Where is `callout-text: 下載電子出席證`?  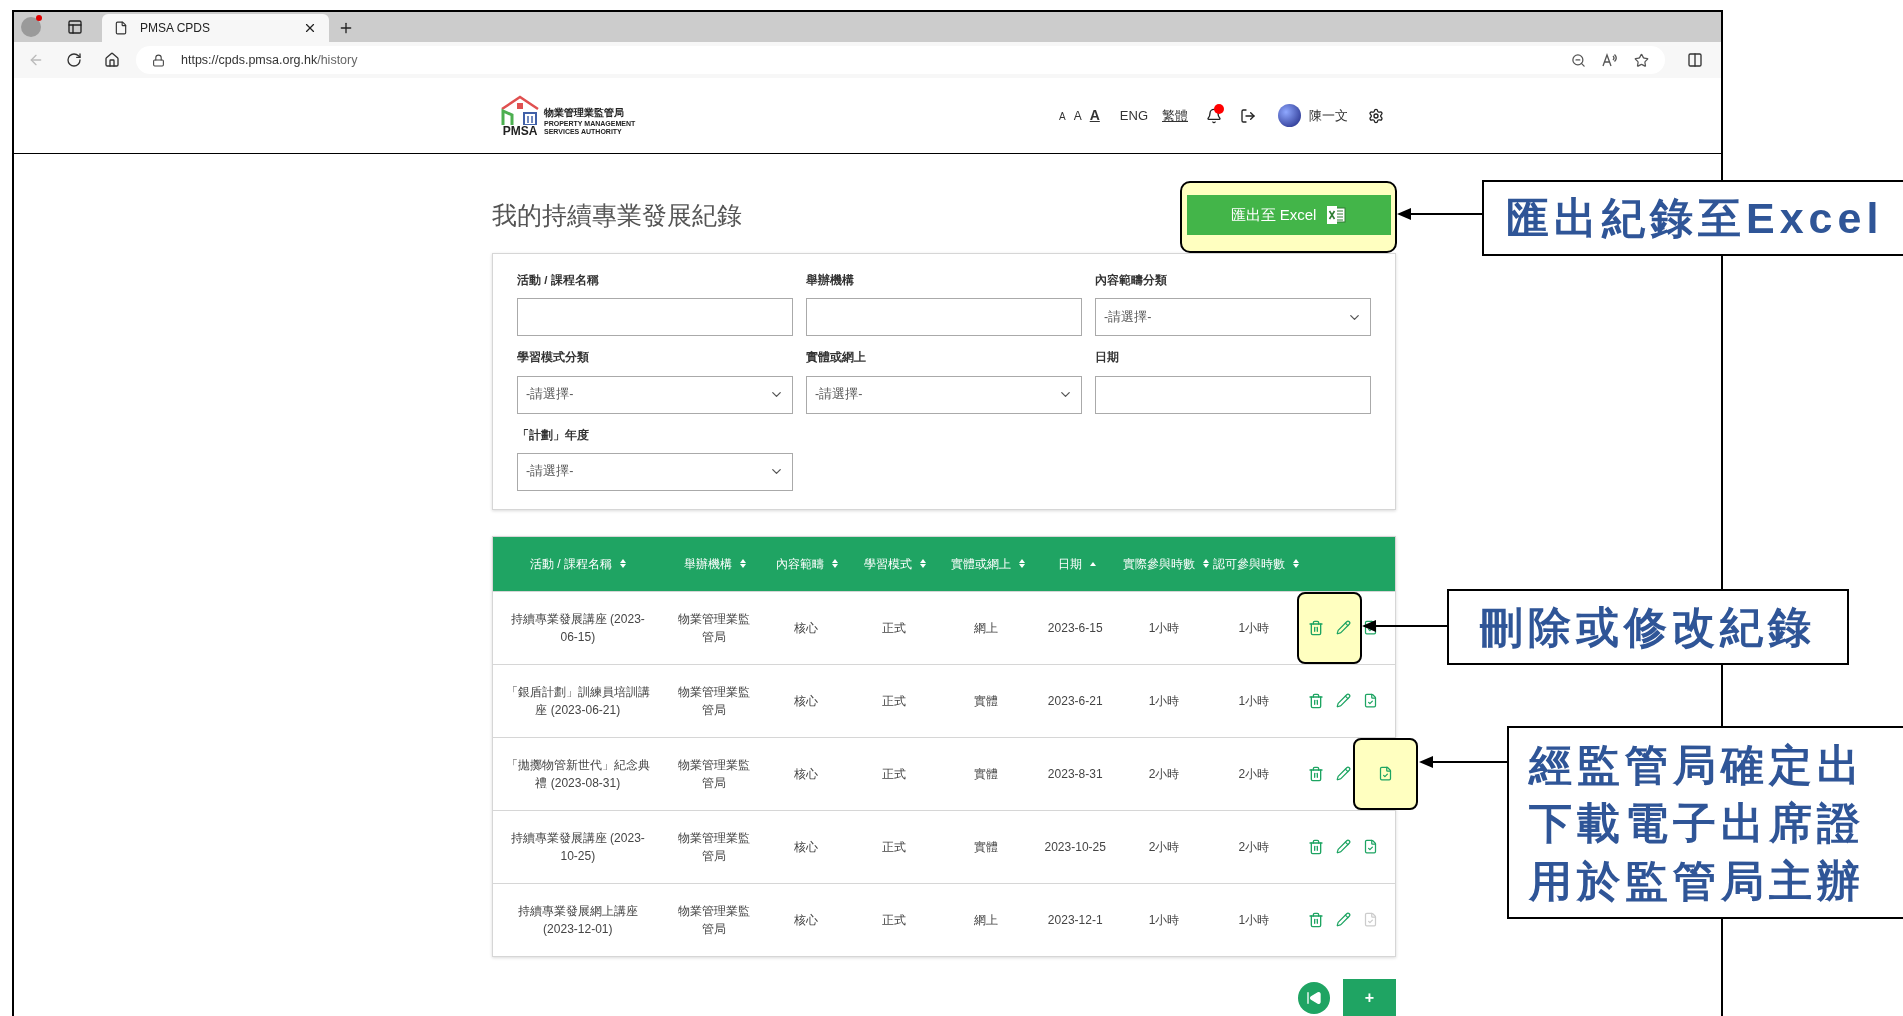
callout-text: 下載電子出席證 is located at coordinates (1697, 823).